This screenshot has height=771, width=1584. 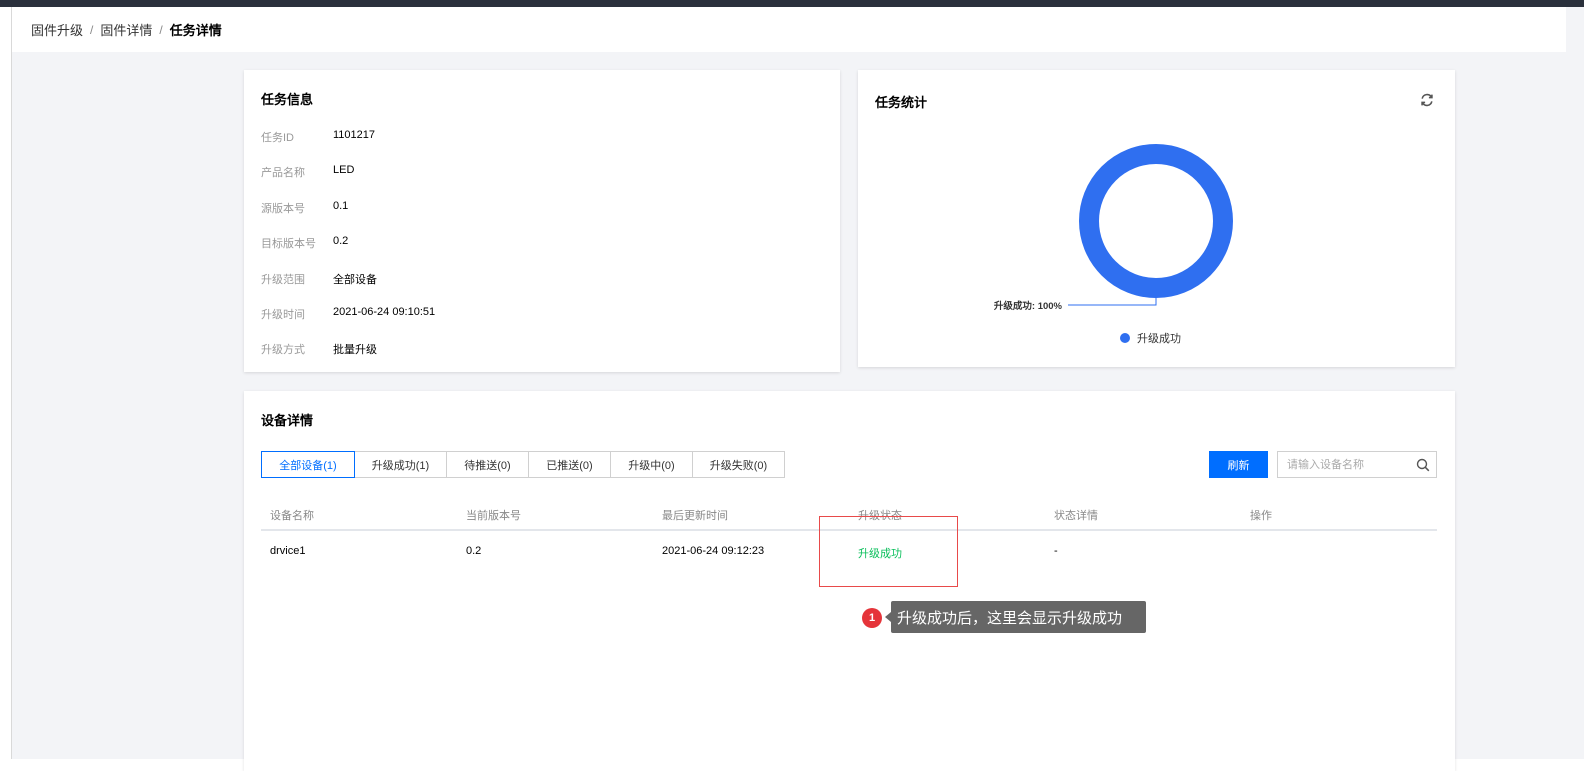 What do you see at coordinates (1056, 551) in the screenshot?
I see `status-detail-cell: -` at bounding box center [1056, 551].